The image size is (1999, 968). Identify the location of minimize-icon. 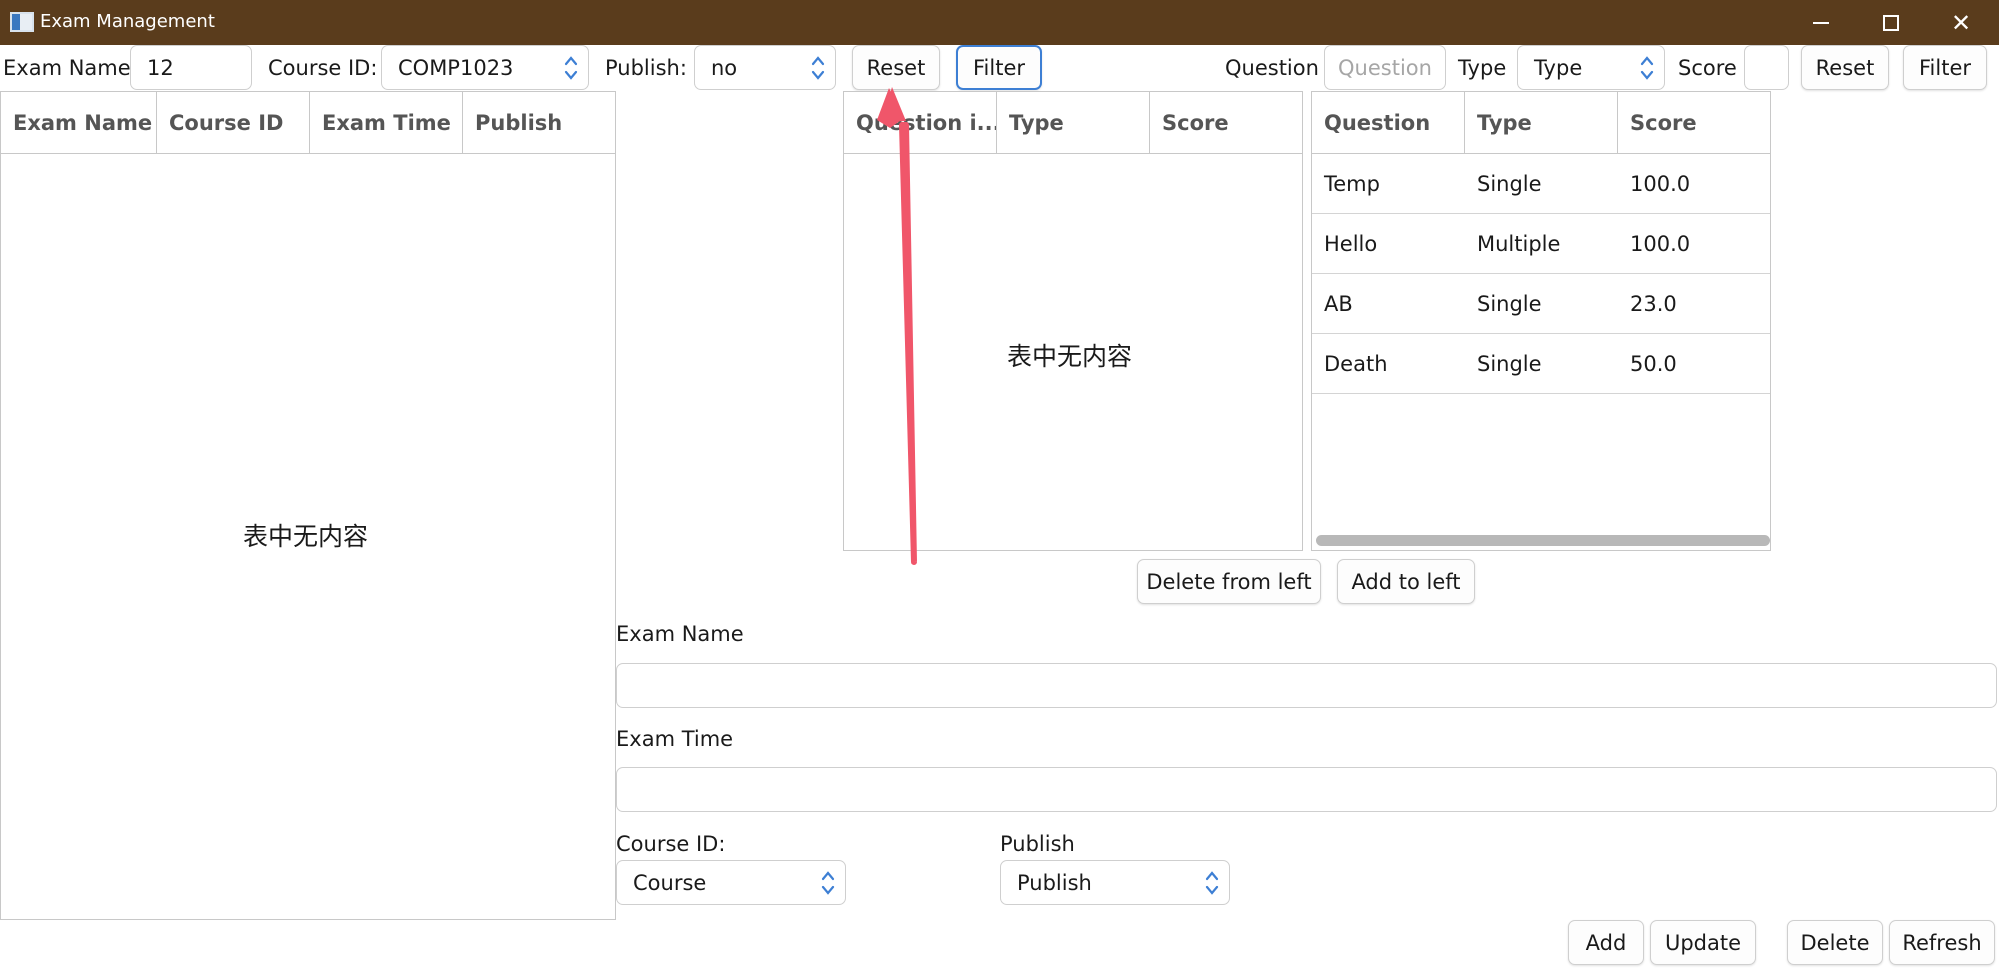
(1821, 22).